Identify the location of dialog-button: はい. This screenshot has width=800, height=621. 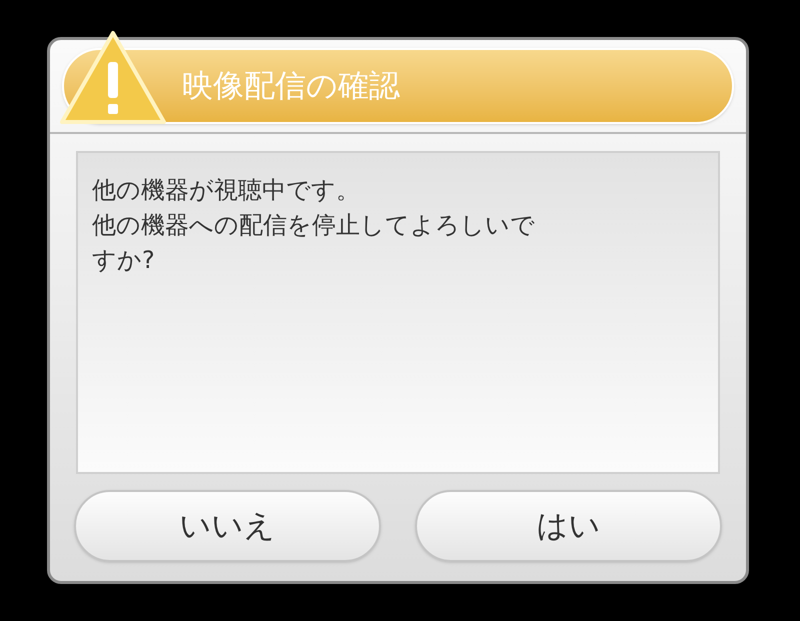
(568, 526).